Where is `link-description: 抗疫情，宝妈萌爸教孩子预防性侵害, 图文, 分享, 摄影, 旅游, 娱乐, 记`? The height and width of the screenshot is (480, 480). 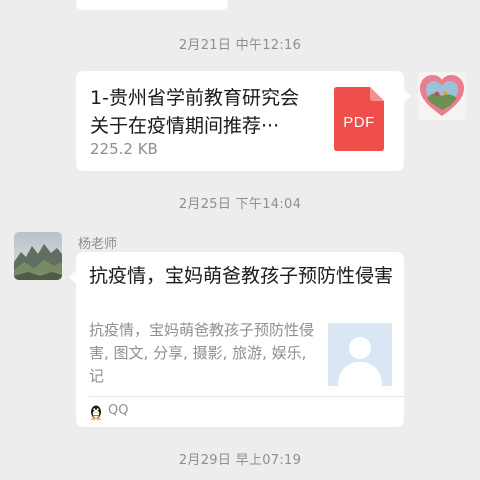
link-description: 抗疫情，宝妈萌爸教孩子预防性侵害, 图文, 分享, 摄影, 旅游, 娱乐, 记 is located at coordinates (202, 353).